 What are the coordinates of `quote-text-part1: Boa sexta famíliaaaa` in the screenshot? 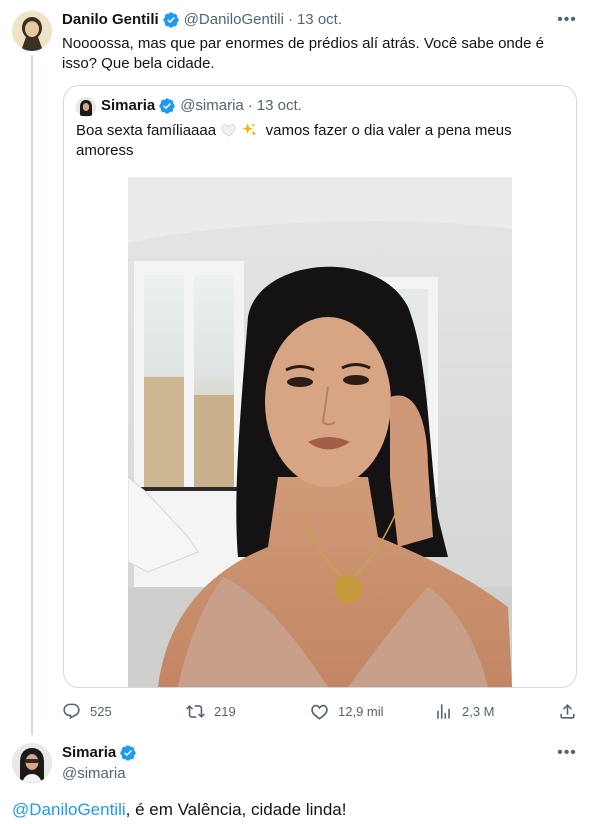 It's located at (146, 130).